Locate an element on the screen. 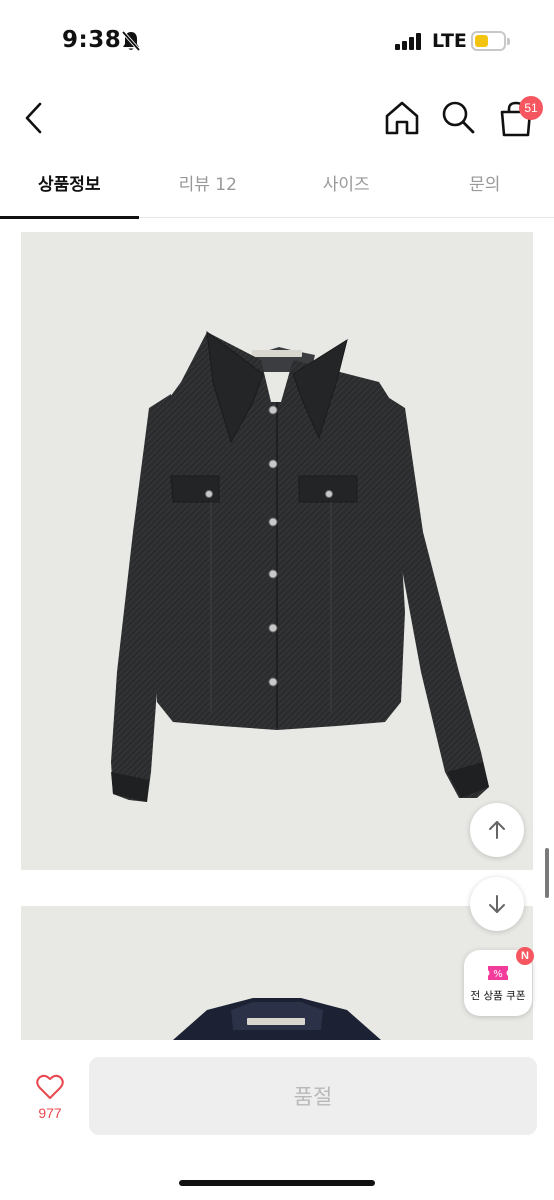 This screenshot has height=1200, width=554. product-image-shirt-navy is located at coordinates (277, 973).